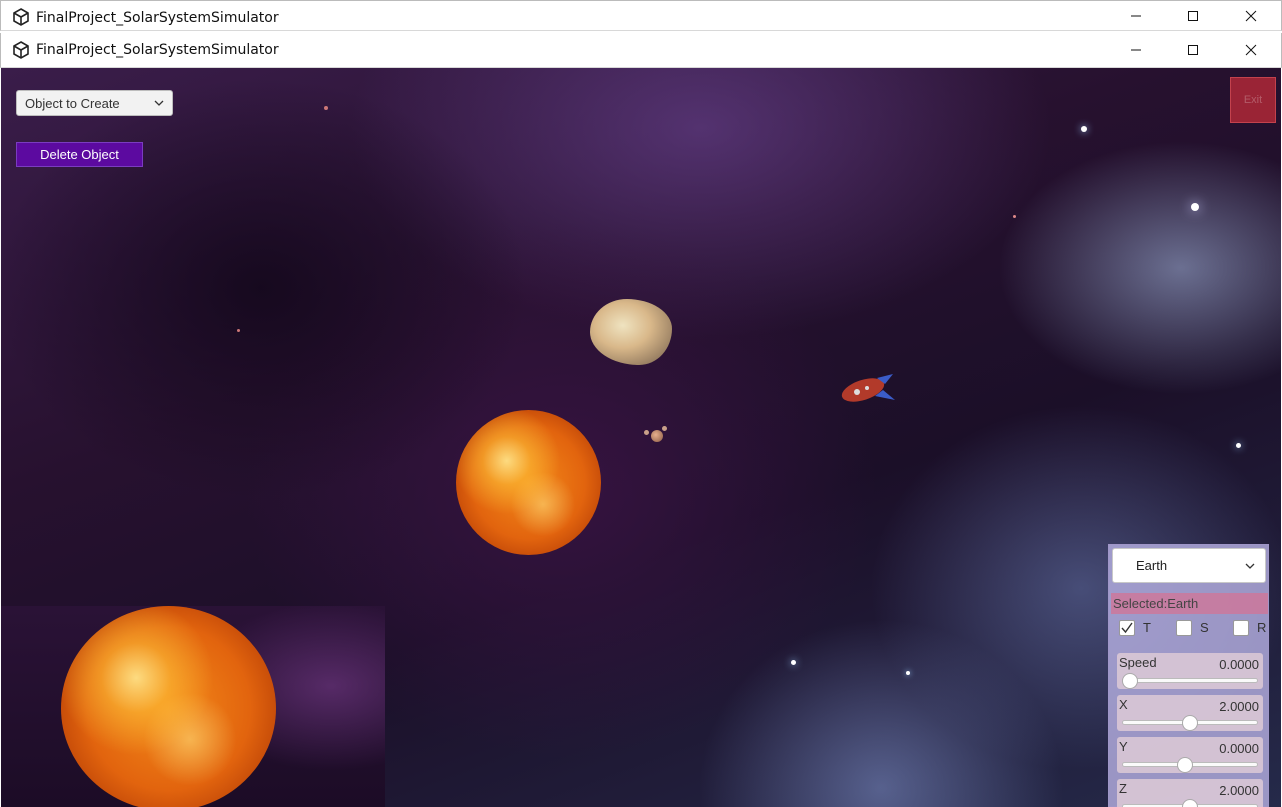 The image size is (1282, 807). I want to click on dropdown-label: Earth, so click(1152, 565).